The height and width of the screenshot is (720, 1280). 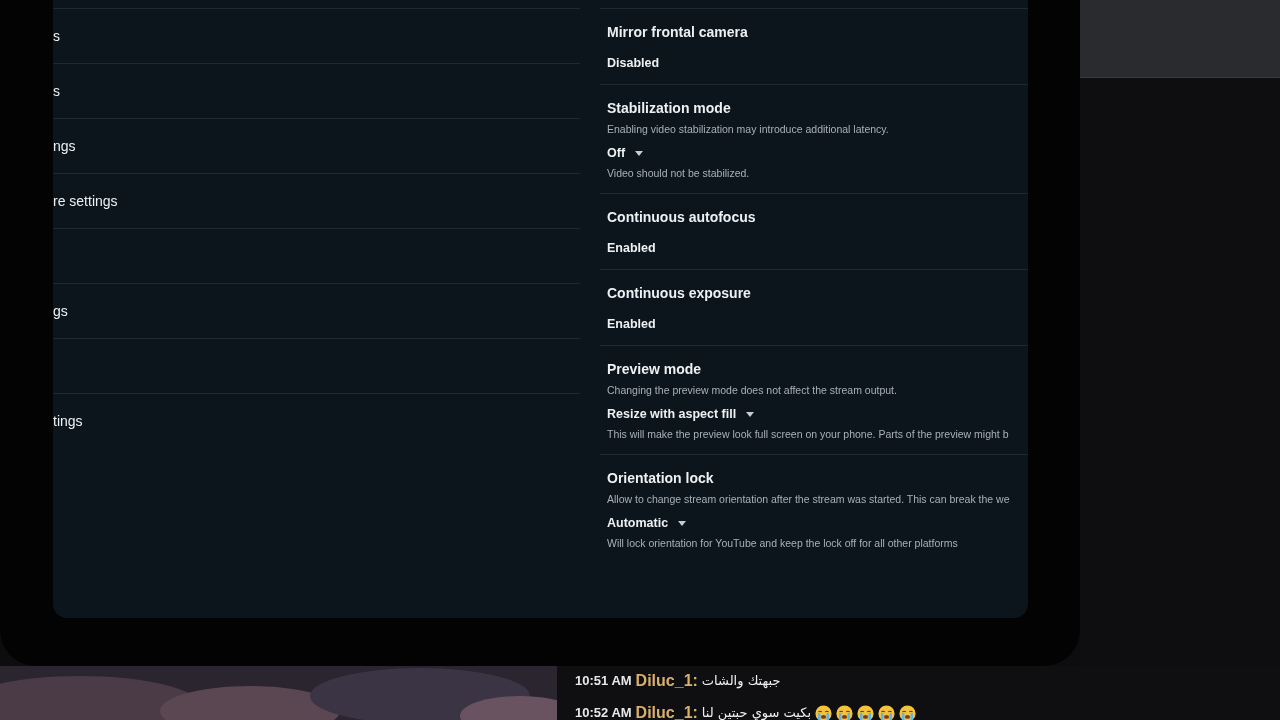 I want to click on setting-dropdown: Resize with aspect fill, so click(x=681, y=414).